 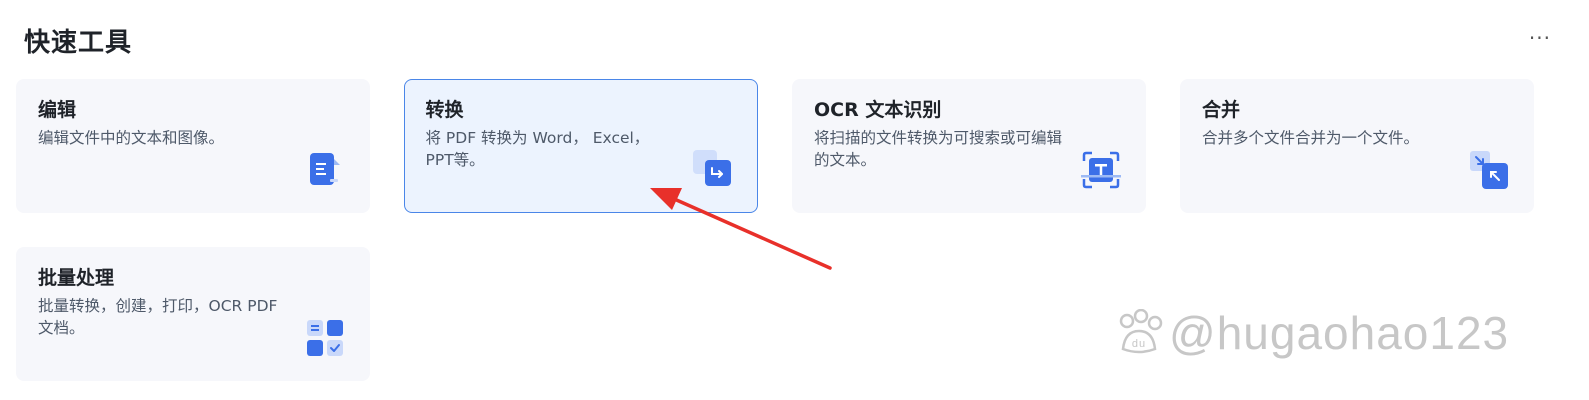 What do you see at coordinates (938, 149) in the screenshot?
I see `card-description: 将扫描的文件转换为可搜索或可编辑的文本。` at bounding box center [938, 149].